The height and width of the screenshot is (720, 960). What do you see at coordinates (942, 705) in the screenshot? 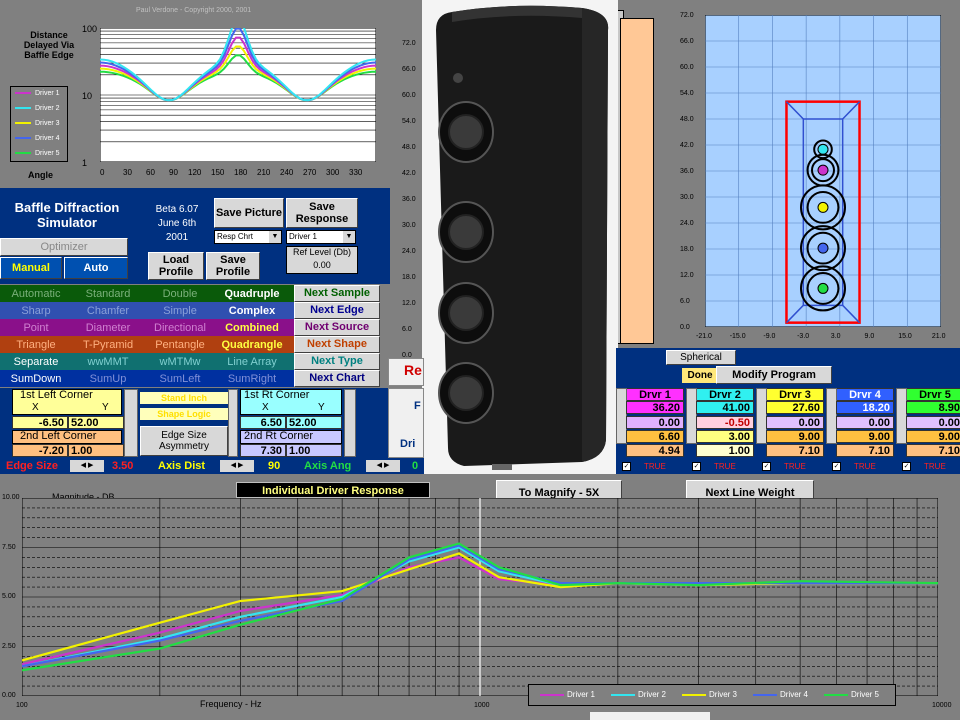
I see `response-xtick: 10000` at bounding box center [942, 705].